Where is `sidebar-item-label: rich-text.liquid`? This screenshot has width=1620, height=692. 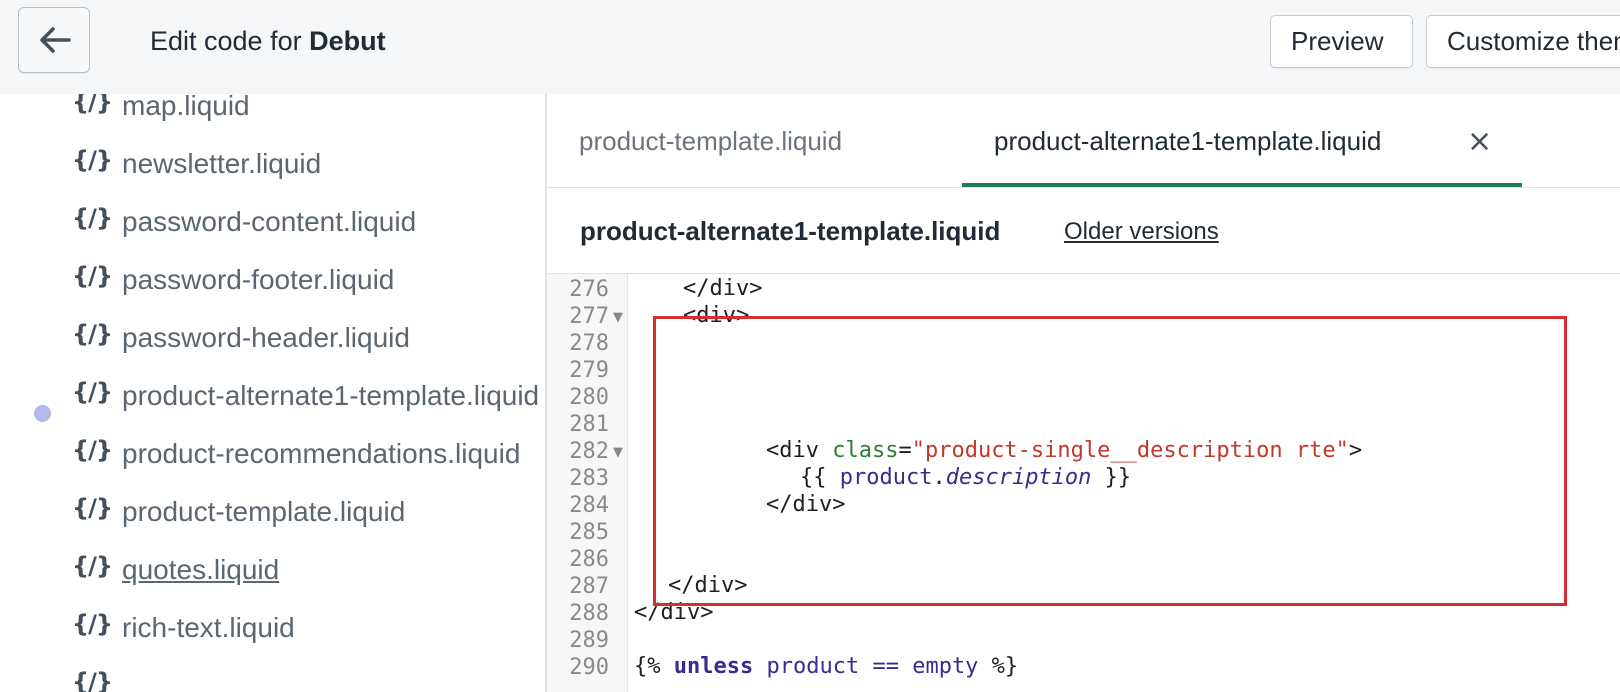
sidebar-item-label: rich-text.liquid is located at coordinates (208, 627).